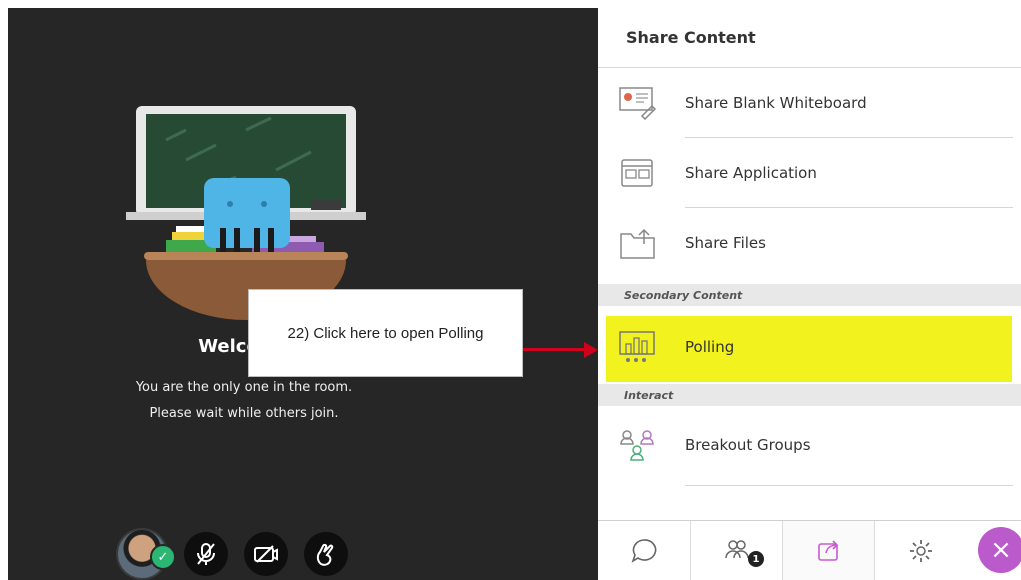 Image resolution: width=1021 pixels, height=580 pixels. I want to click on camera-off-icon, so click(266, 554).